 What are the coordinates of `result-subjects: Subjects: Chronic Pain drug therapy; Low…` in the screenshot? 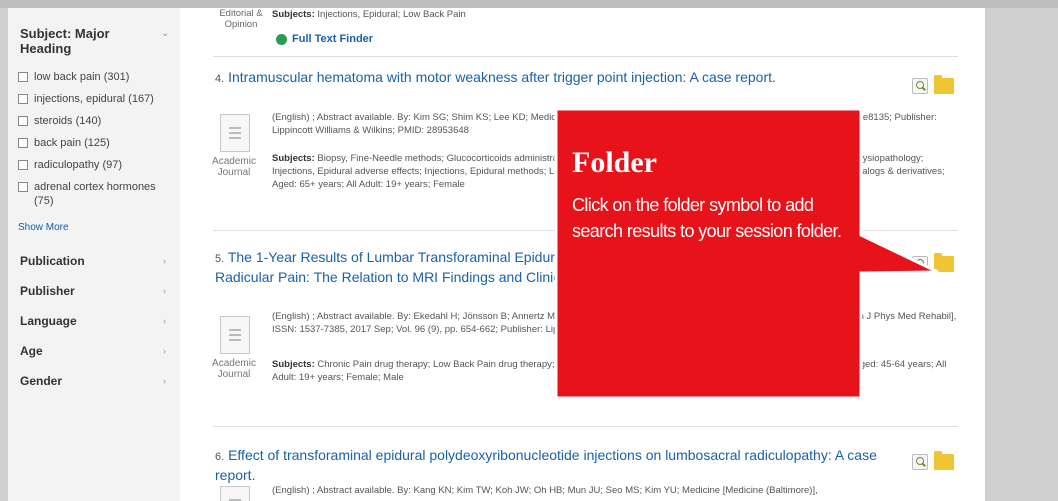 It's located at (617, 371).